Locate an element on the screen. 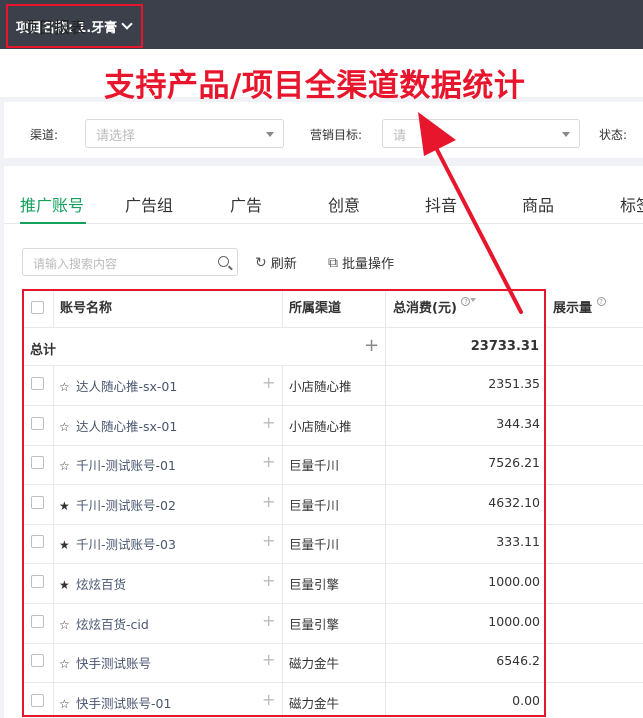 Image resolution: width=643 pixels, height=718 pixels. batch-operation-button: ⧉ 批量操作 is located at coordinates (361, 263).